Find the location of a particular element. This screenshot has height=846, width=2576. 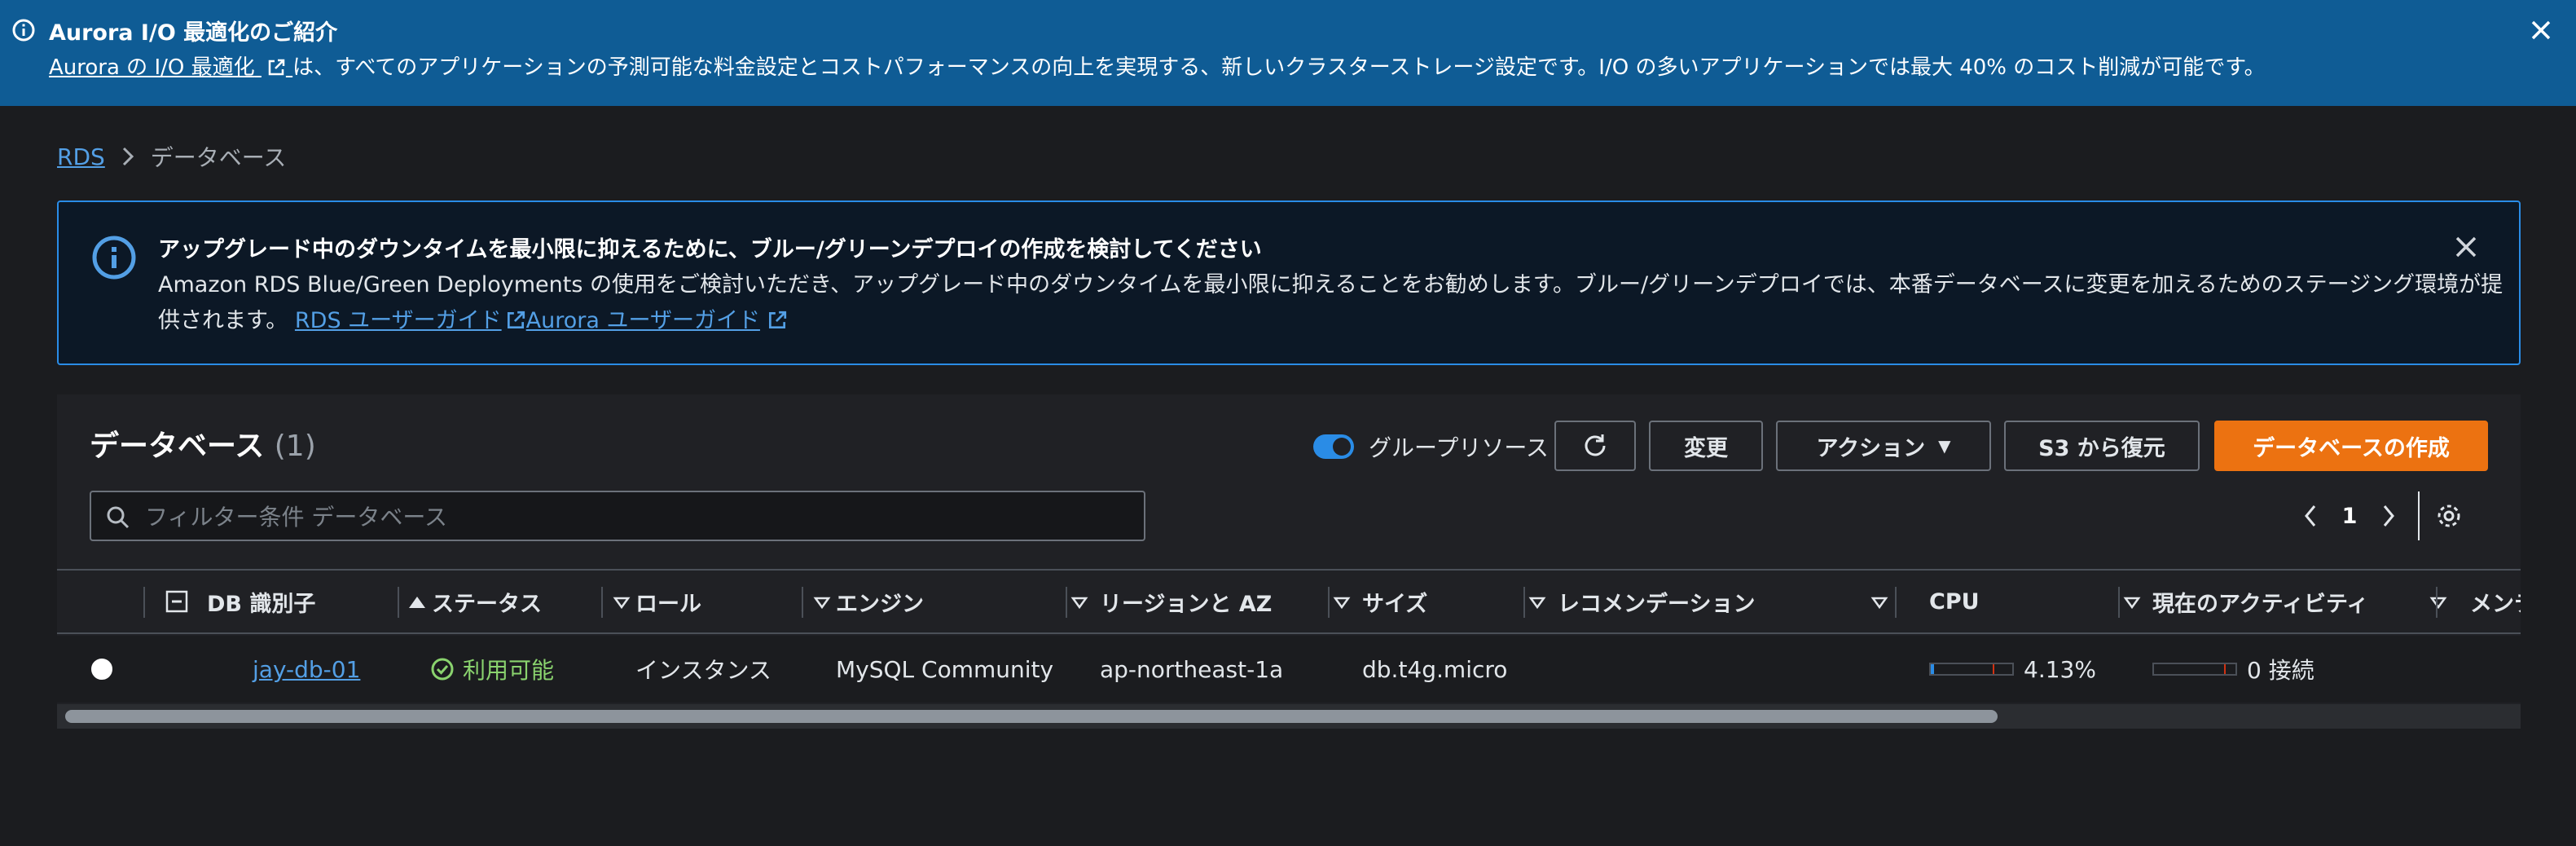

refresh-button is located at coordinates (1595, 446).